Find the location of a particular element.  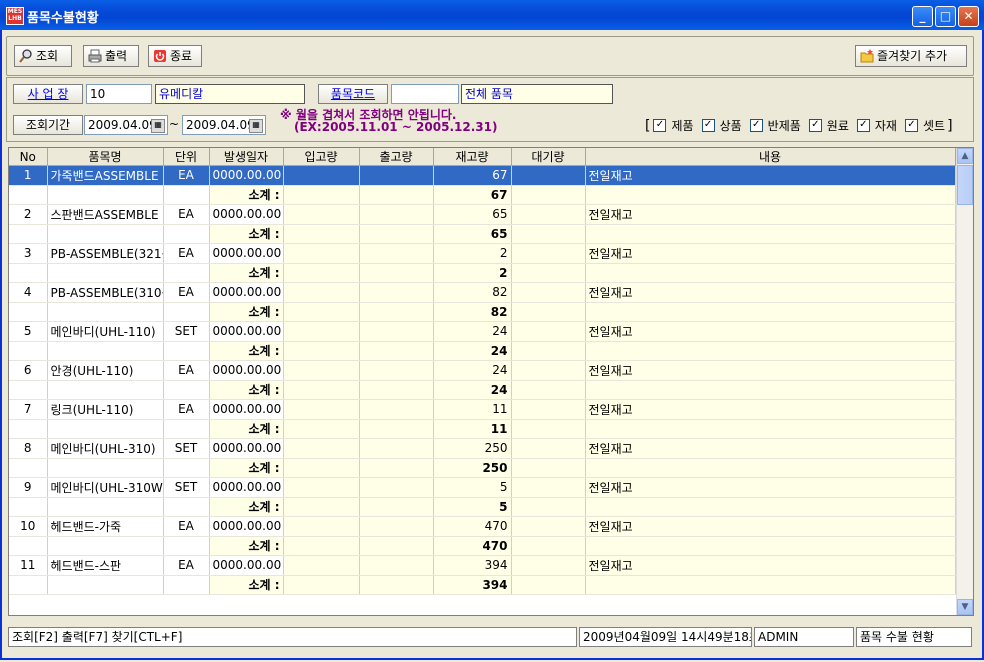

table-row: 11 헤드밴드-스판 EA 0000.00.00 394 전일재고 is located at coordinates (482, 565).